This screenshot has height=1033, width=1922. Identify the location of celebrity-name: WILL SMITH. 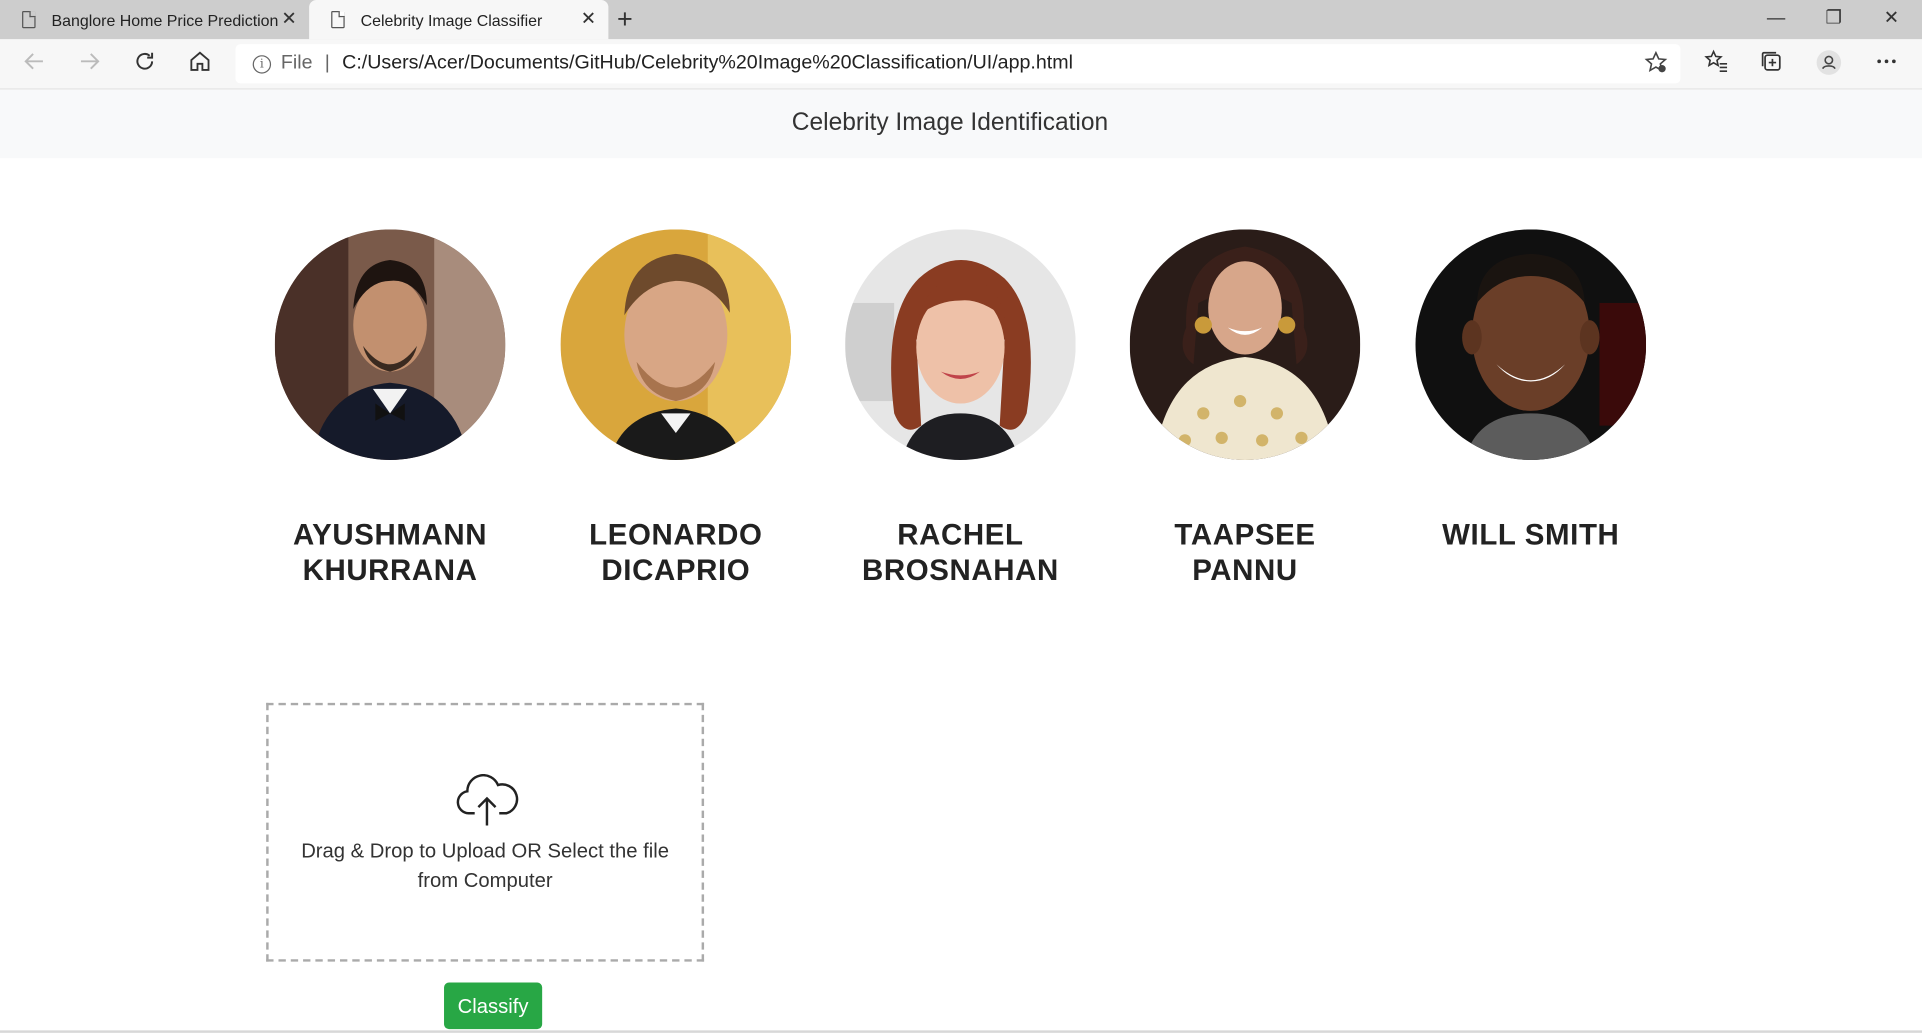
(1531, 535).